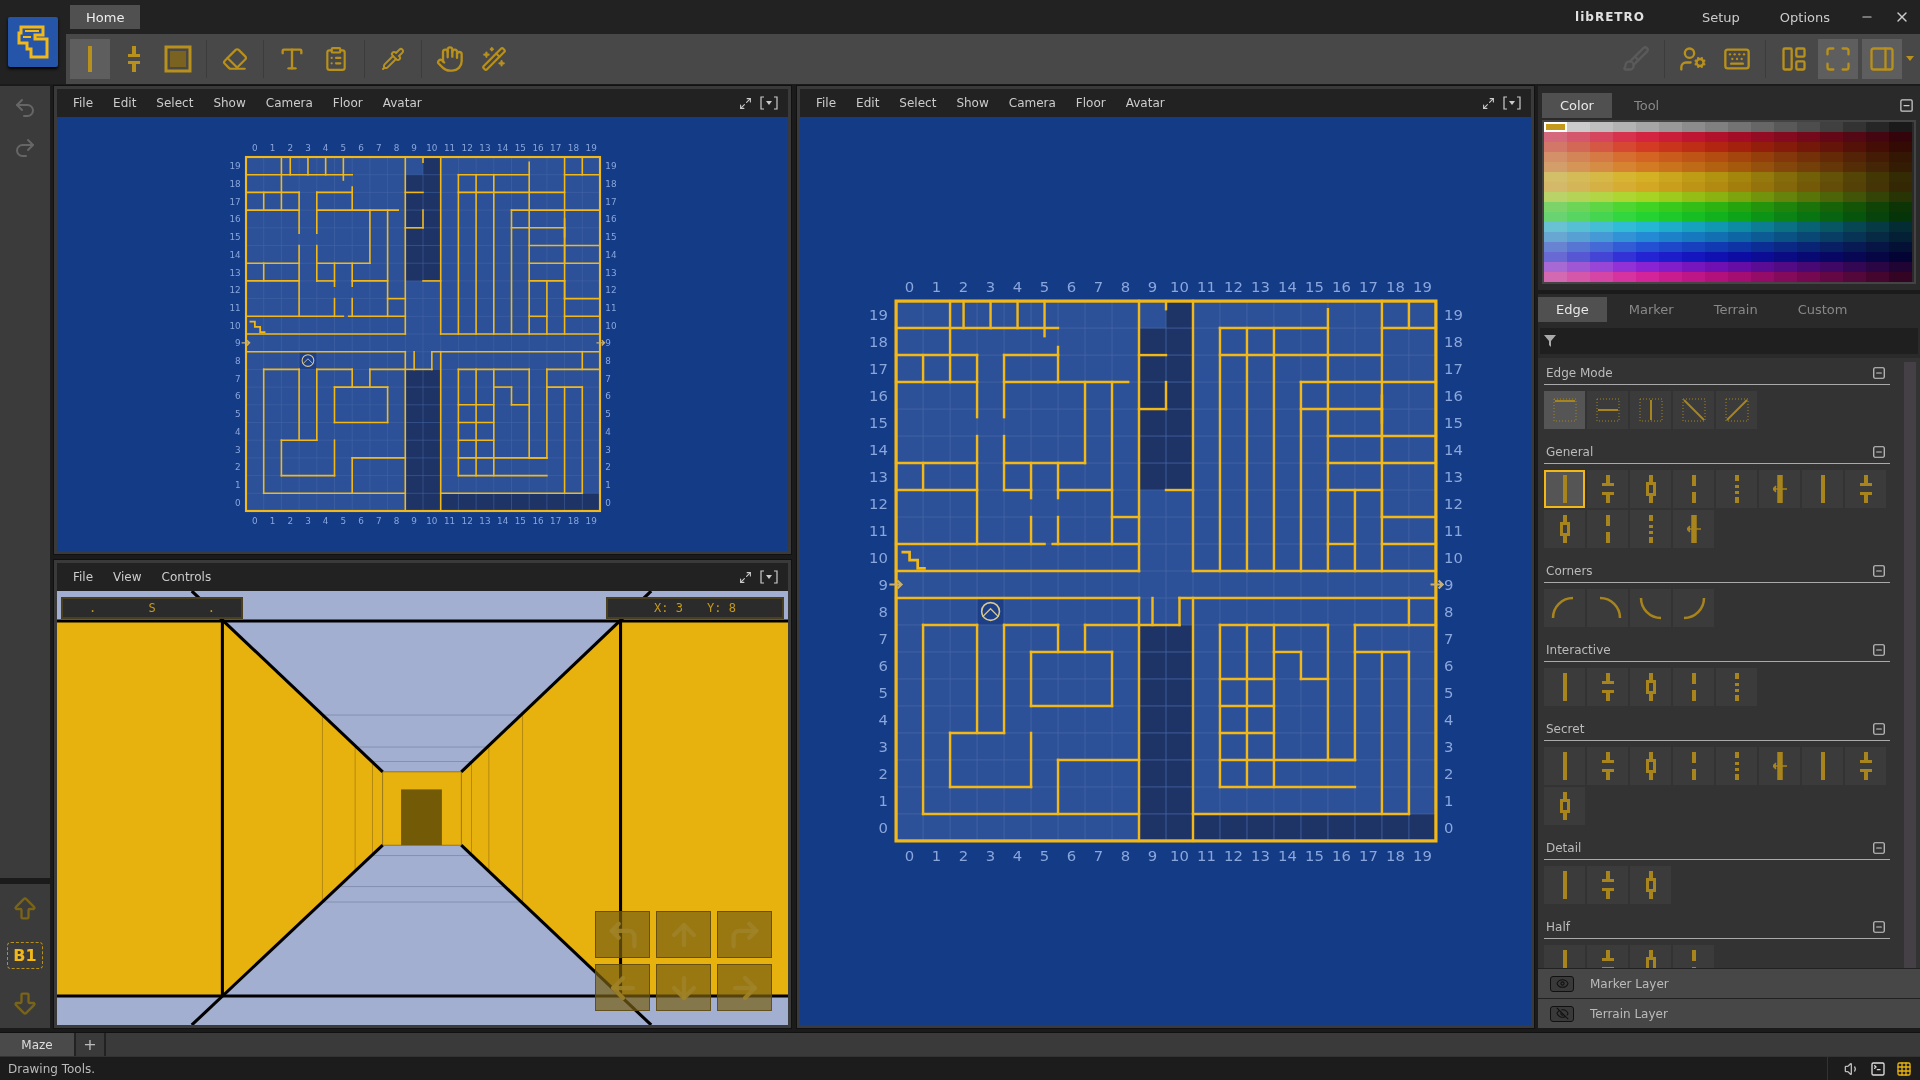 The image size is (1920, 1080). What do you see at coordinates (1728, 202) in the screenshot?
I see `color-palette-drawing` at bounding box center [1728, 202].